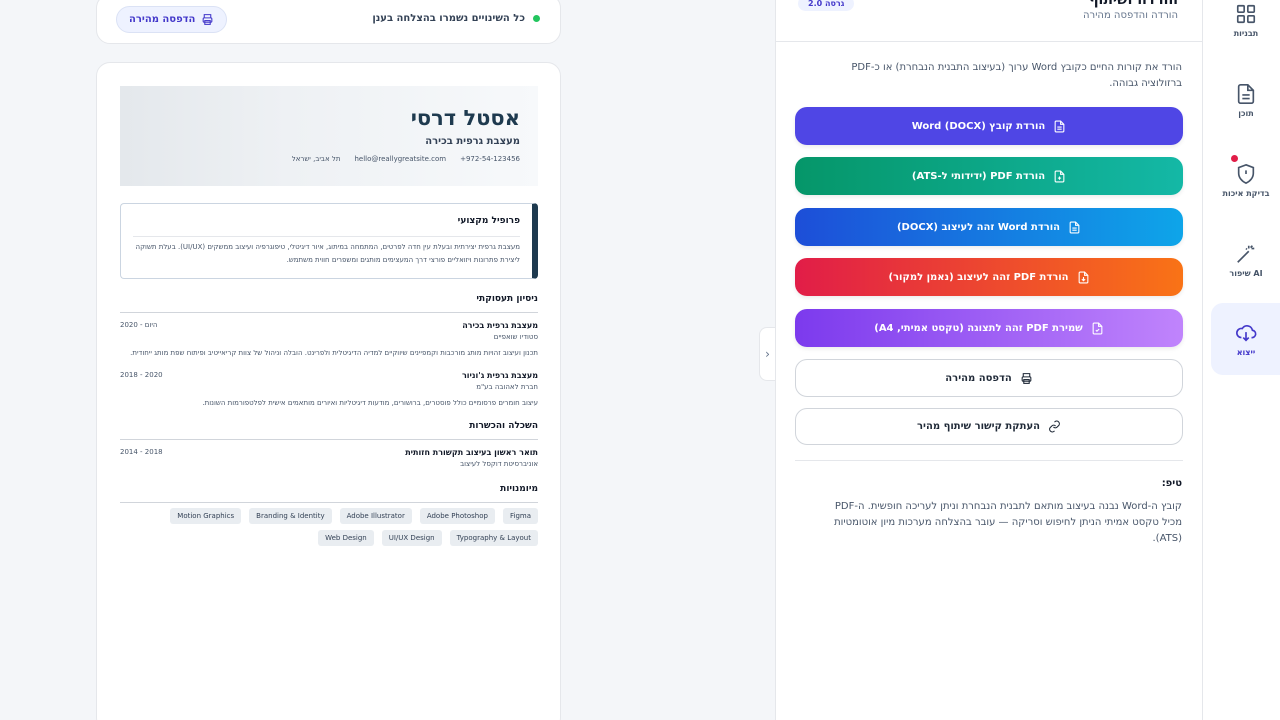  What do you see at coordinates (978, 126) in the screenshot?
I see `download-word-label: הורדת קובץ Word (DOCX)` at bounding box center [978, 126].